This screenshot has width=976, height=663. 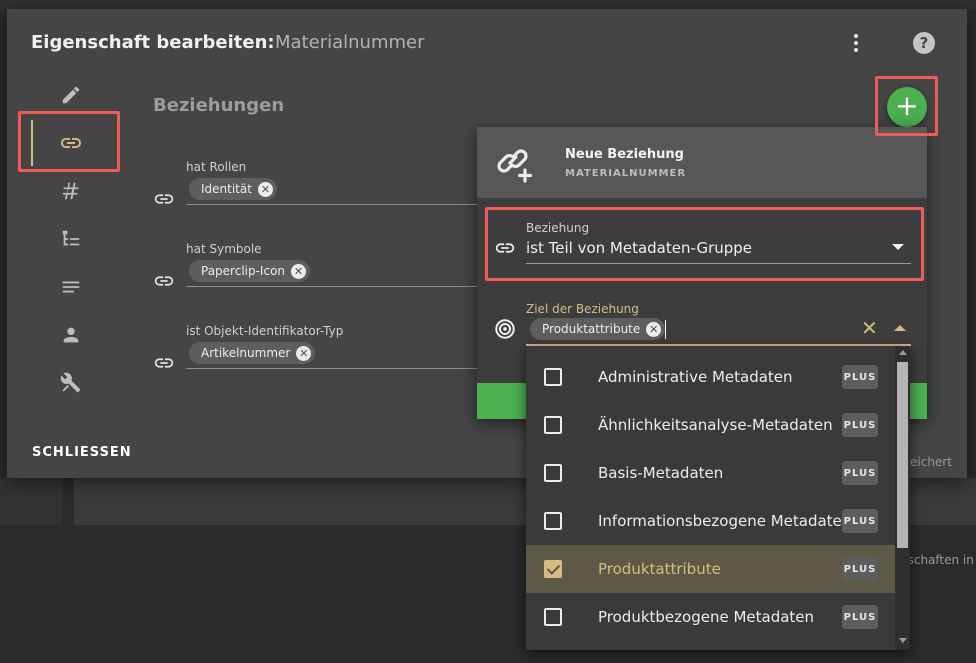 What do you see at coordinates (226, 189) in the screenshot?
I see `chip-label: Identität` at bounding box center [226, 189].